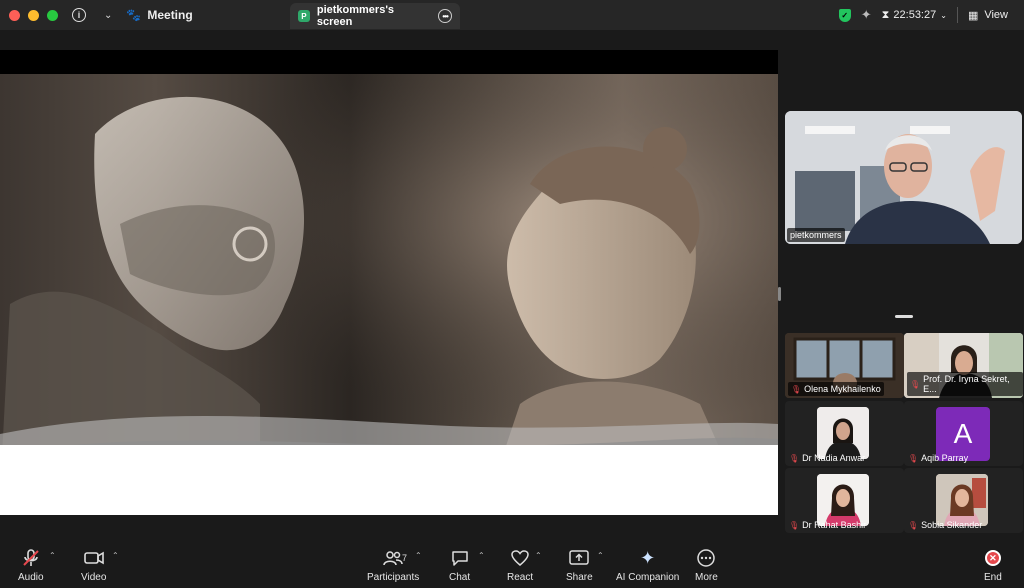  What do you see at coordinates (579, 558) in the screenshot?
I see `share-screen-icon` at bounding box center [579, 558].